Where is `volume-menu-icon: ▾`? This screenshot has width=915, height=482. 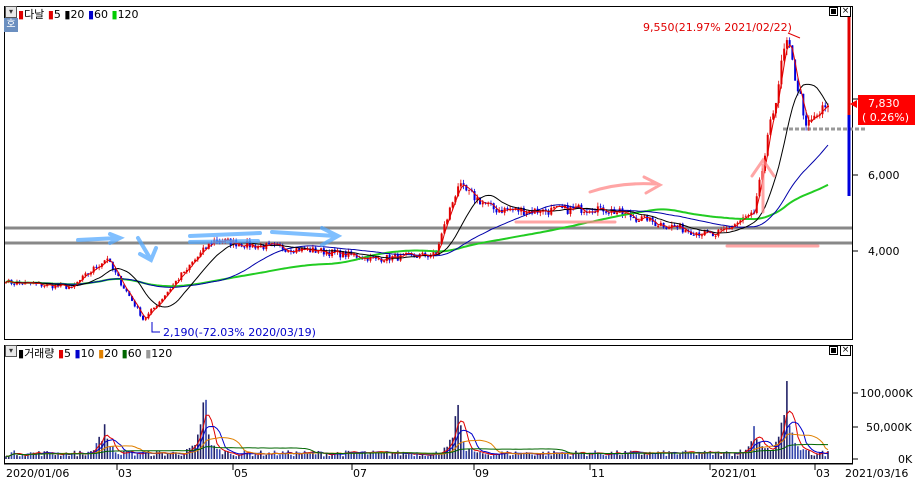
volume-menu-icon: ▾ is located at coordinates (11, 351).